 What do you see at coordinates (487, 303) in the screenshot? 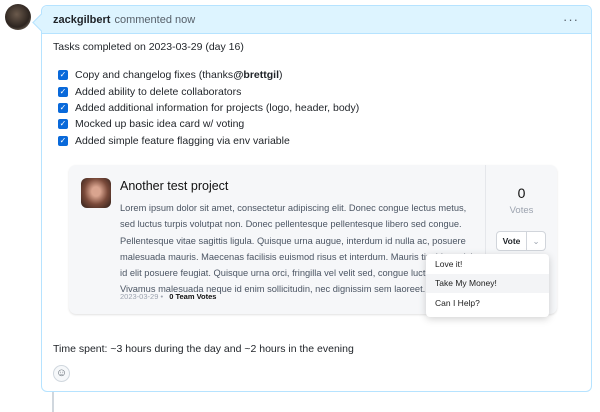
I see `menu-item-can-i-help: Can I Help?` at bounding box center [487, 303].